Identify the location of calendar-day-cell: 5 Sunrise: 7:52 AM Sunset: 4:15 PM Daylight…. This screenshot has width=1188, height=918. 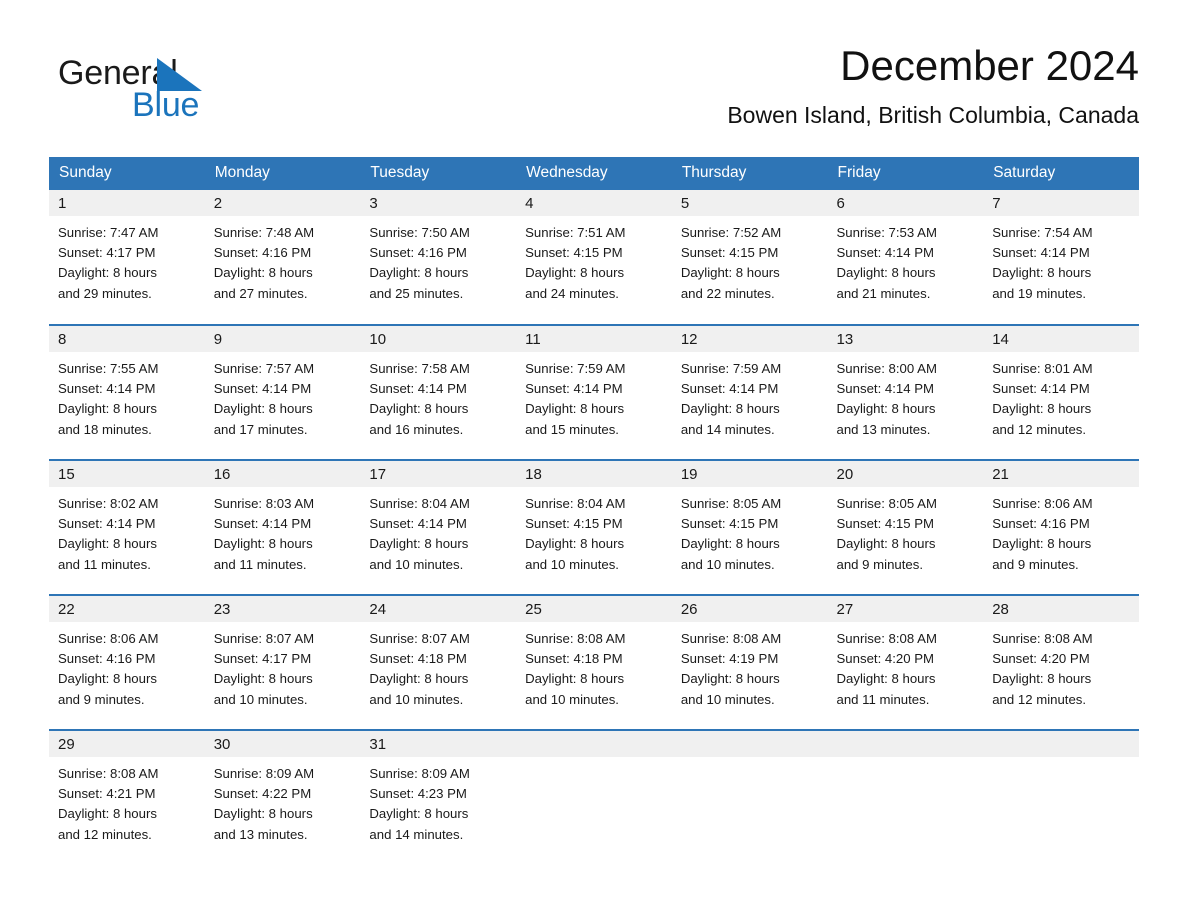
(749, 257).